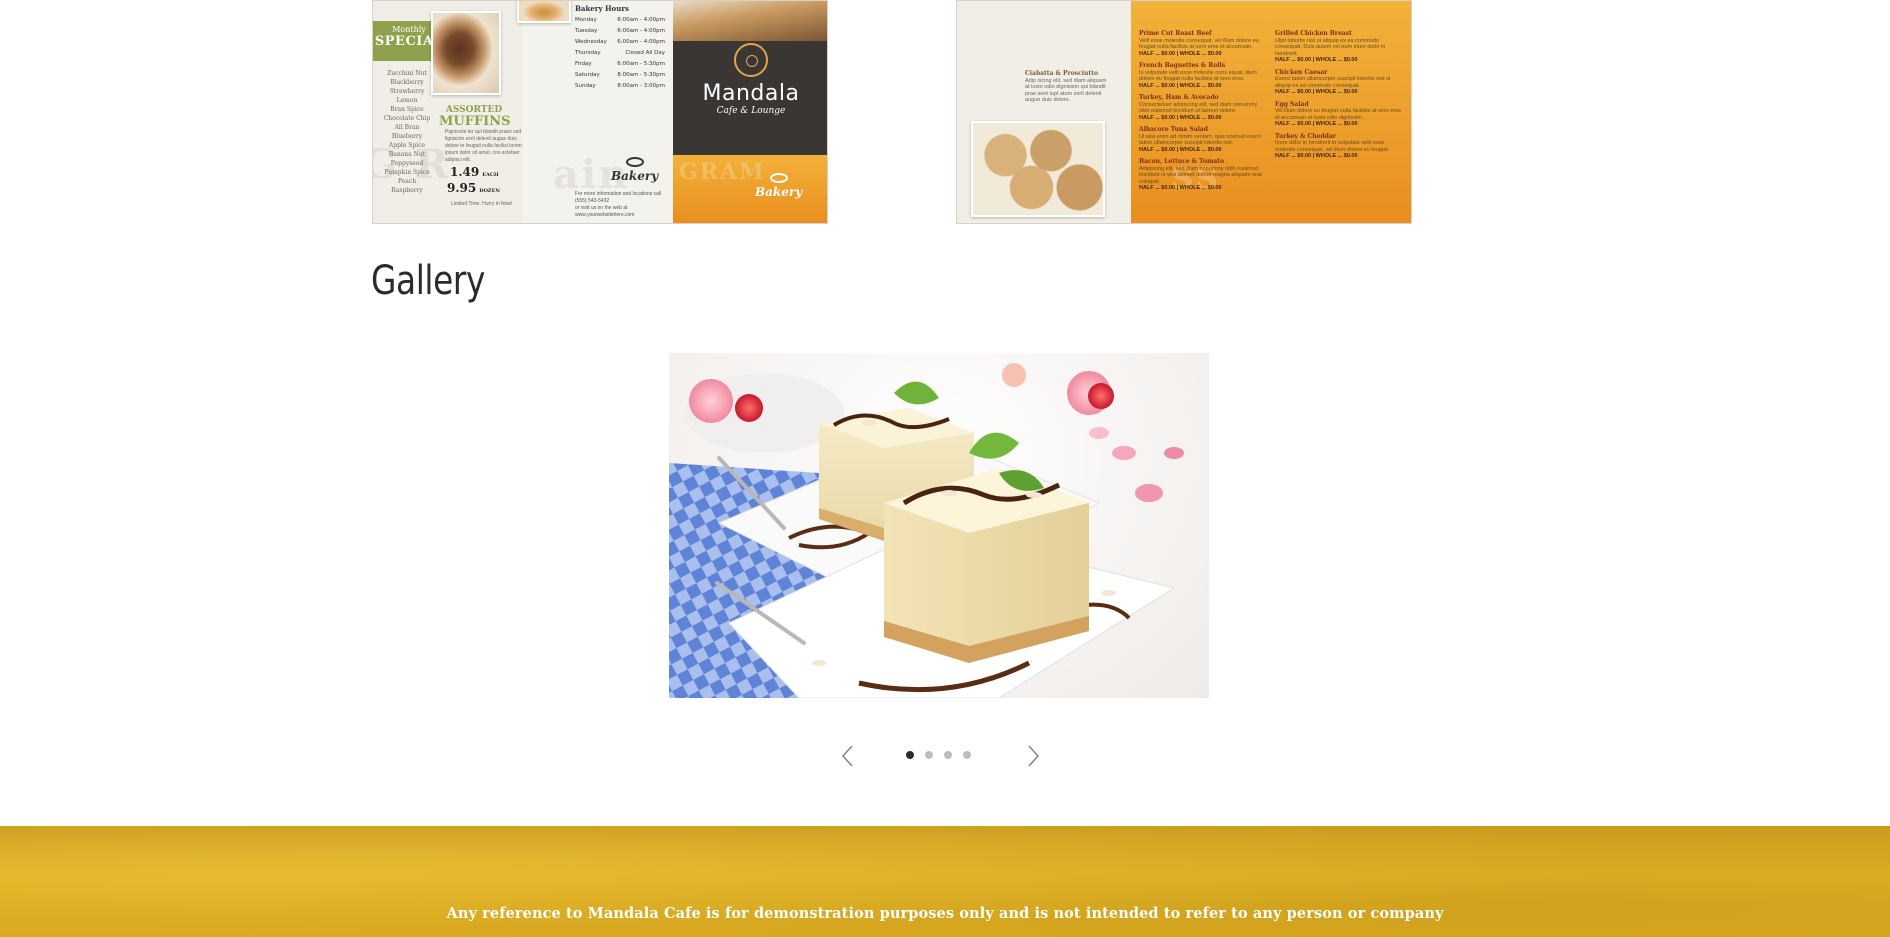 Image resolution: width=1890 pixels, height=937 pixels. What do you see at coordinates (750, 79) in the screenshot?
I see `mandala-brand: Mandala Cafe & Lounge` at bounding box center [750, 79].